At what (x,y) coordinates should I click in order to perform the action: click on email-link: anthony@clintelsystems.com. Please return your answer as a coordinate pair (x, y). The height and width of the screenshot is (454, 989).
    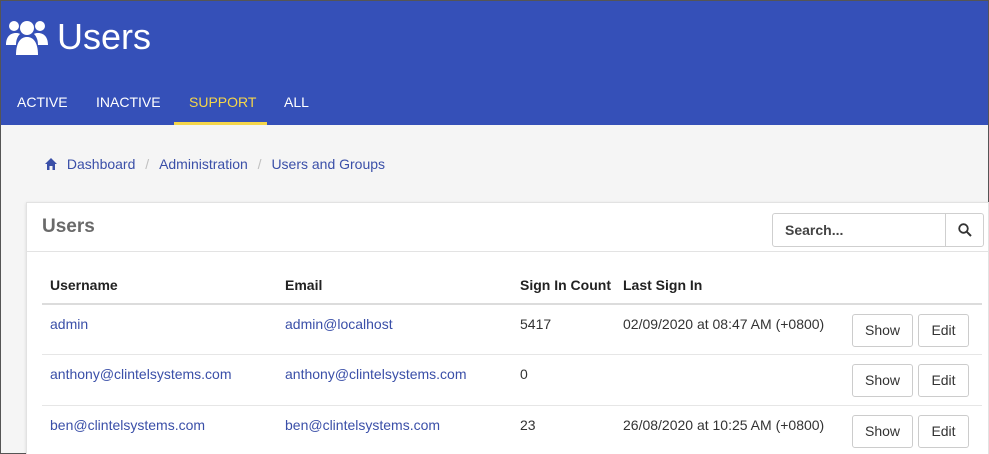
    Looking at the image, I should click on (376, 374).